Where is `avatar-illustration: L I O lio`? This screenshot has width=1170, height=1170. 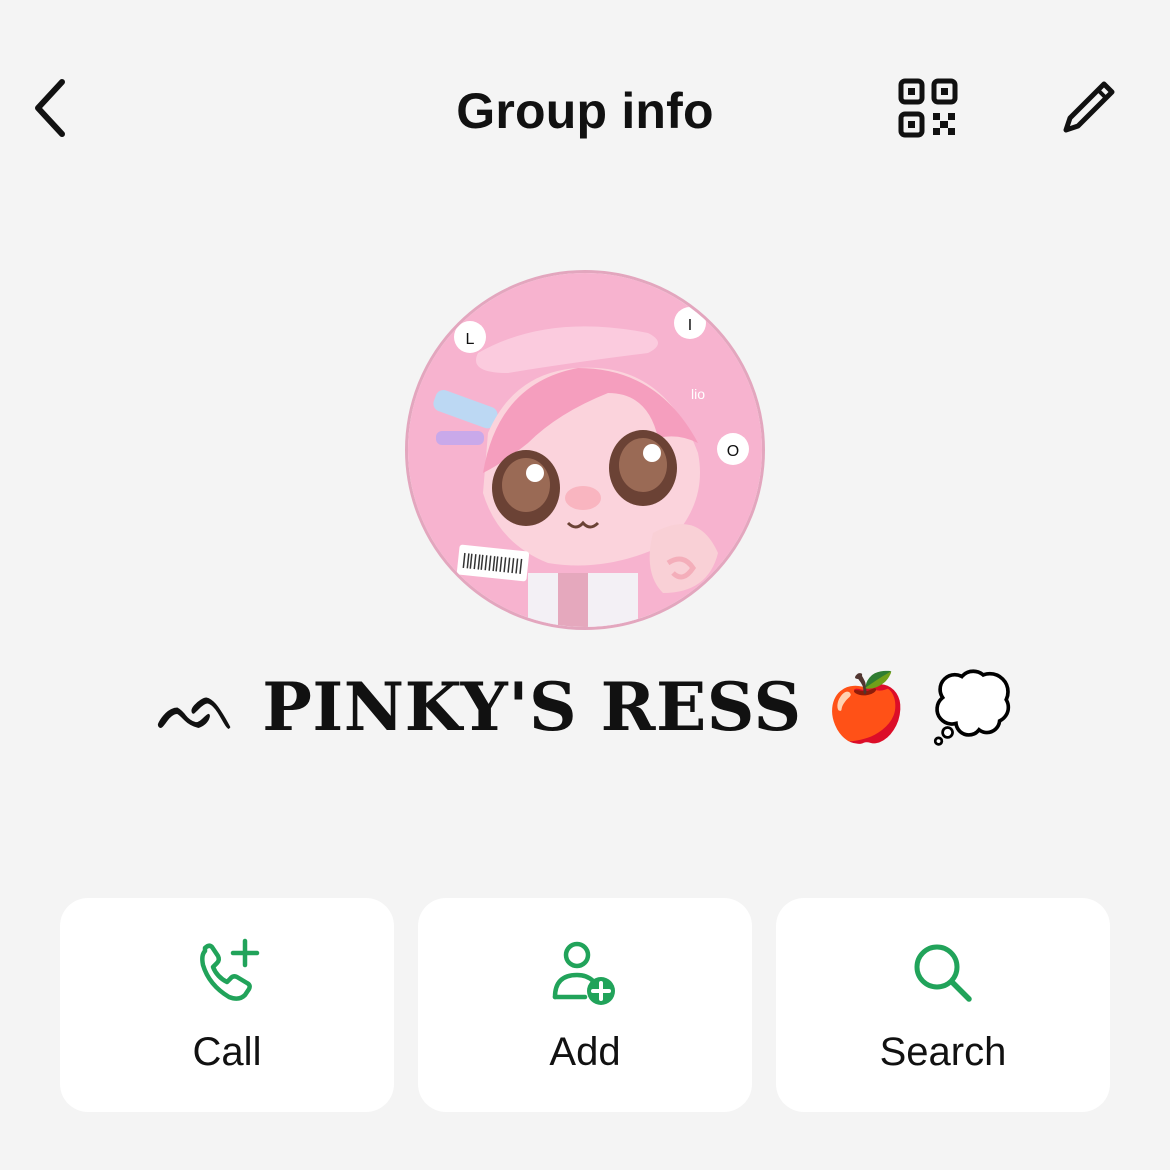 avatar-illustration: L I O lio is located at coordinates (585, 450).